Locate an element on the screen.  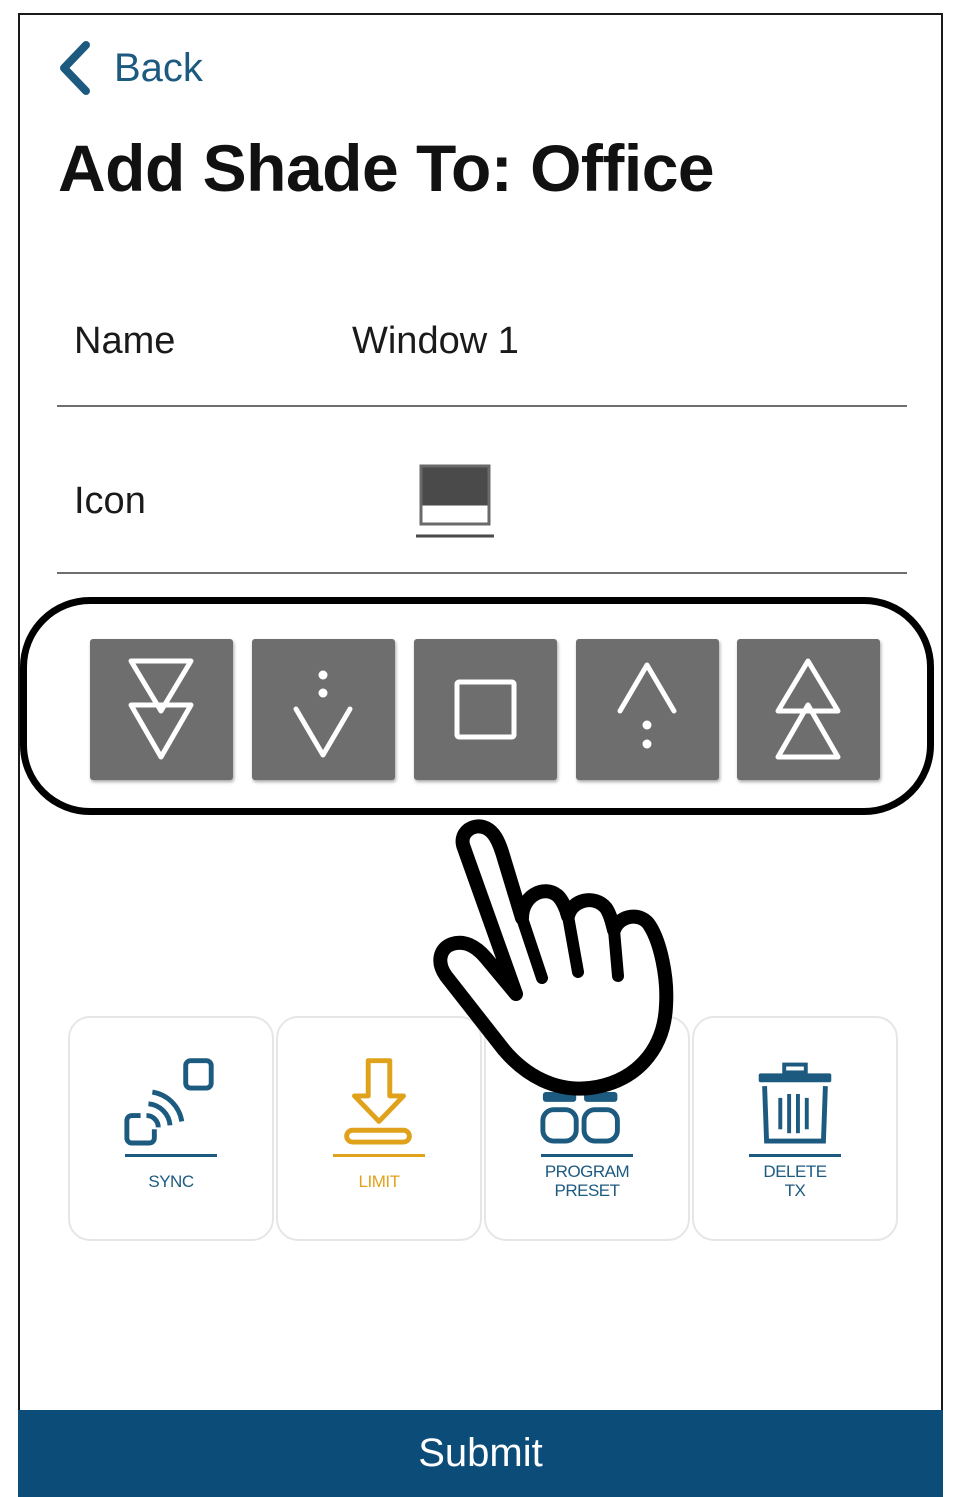
chevron-left-icon is located at coordinates (75, 68).